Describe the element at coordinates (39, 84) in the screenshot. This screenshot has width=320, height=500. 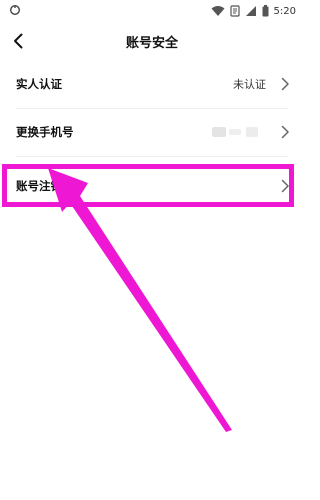
I see `row-label: 实人认证` at that location.